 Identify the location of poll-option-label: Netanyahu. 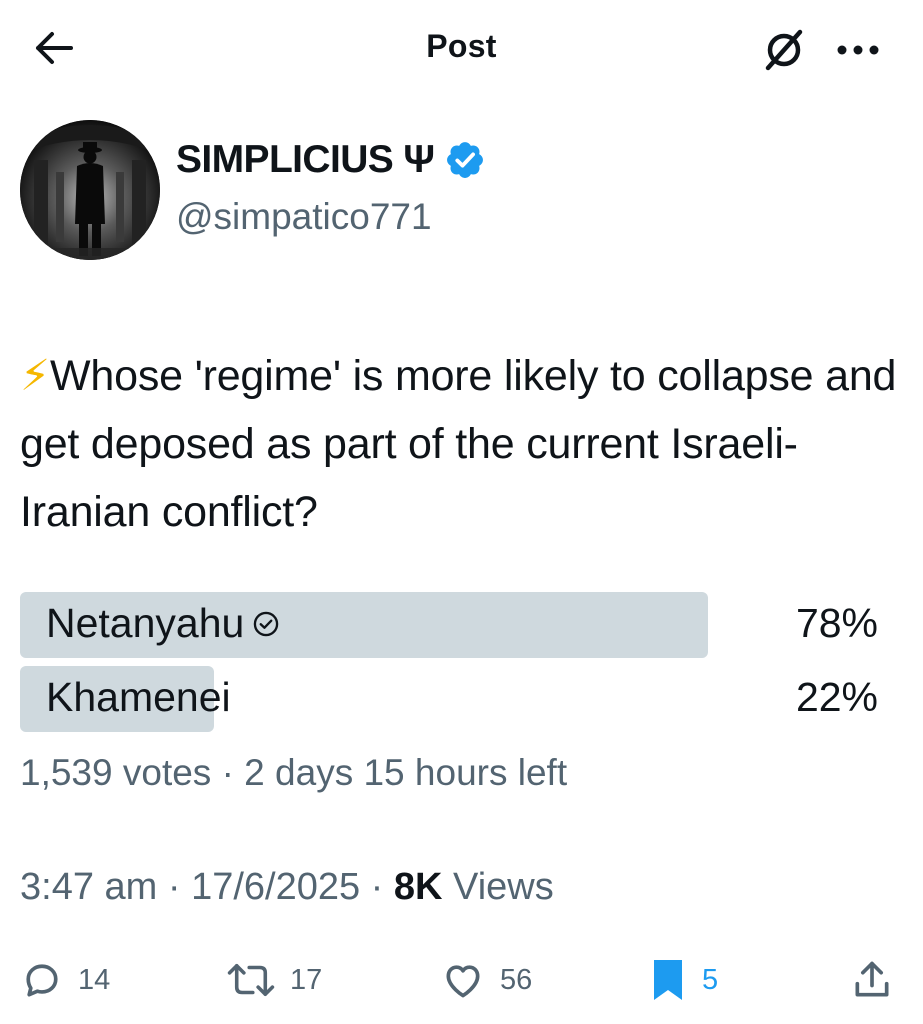
(163, 623).